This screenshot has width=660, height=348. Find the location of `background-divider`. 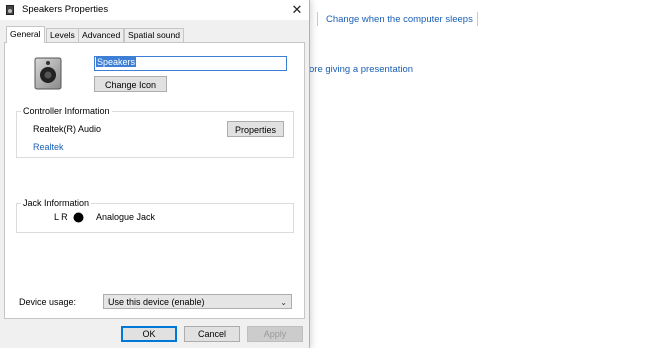

background-divider is located at coordinates (317, 19).